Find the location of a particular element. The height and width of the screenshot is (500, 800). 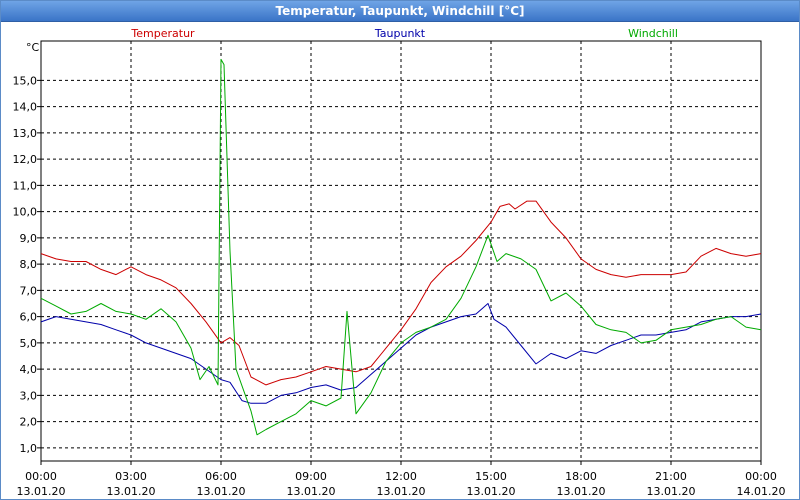

legend: Temperatur Taupunkt Windchill is located at coordinates (404, 33).